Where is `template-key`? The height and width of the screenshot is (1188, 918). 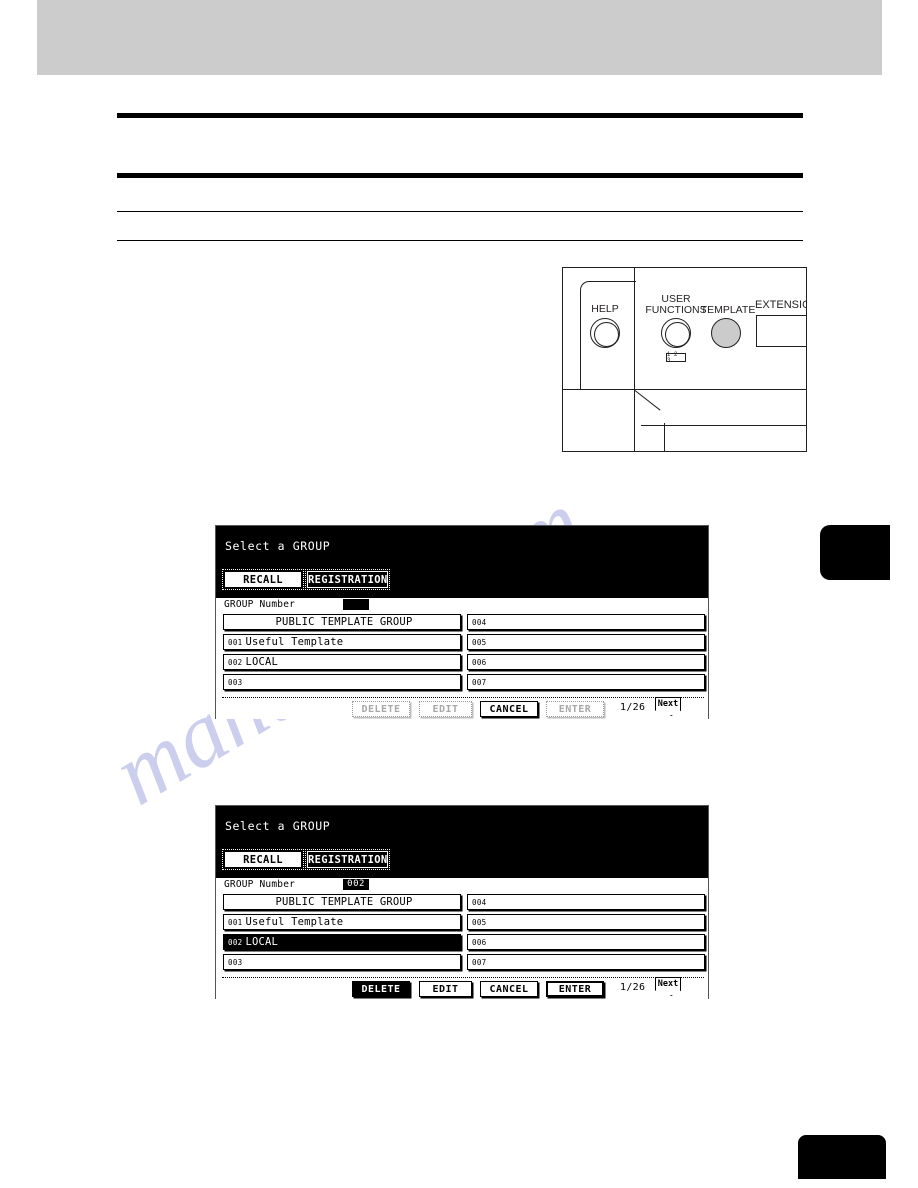
template-key is located at coordinates (726, 333).